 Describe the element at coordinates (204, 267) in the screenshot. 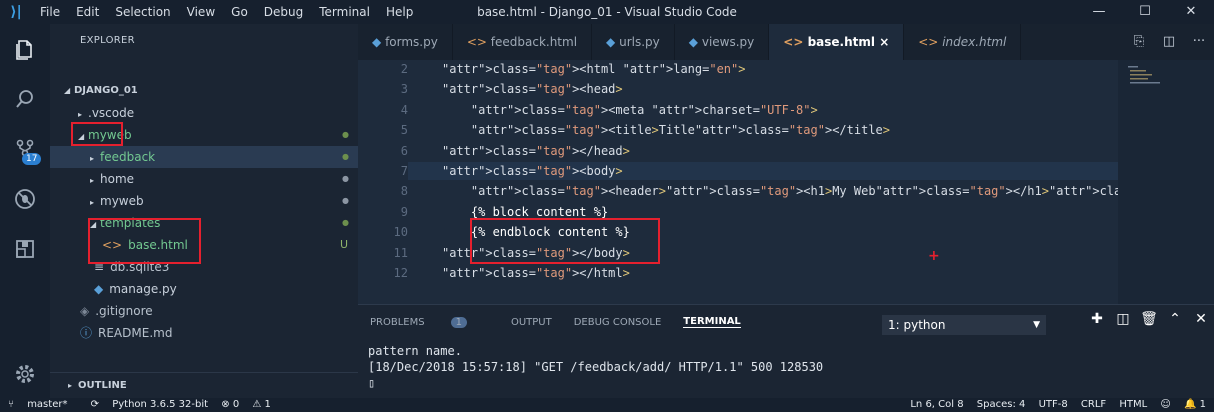

I see `file-db-sqlite3: ≡ db.sqlite3` at that location.